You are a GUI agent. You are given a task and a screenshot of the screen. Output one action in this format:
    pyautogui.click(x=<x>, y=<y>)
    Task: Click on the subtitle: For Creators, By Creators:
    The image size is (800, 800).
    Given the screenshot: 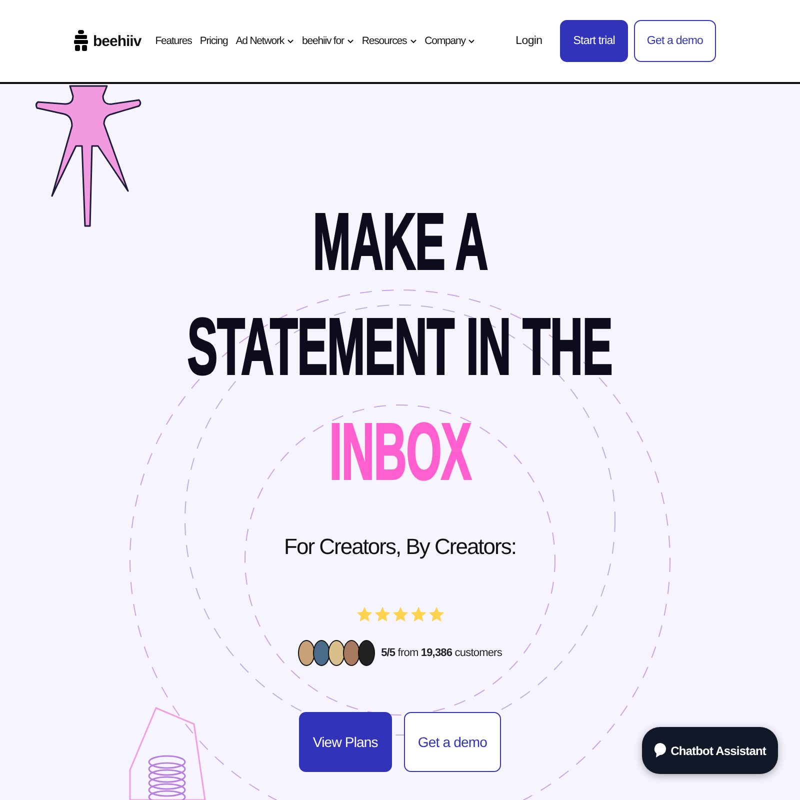 What is the action you would take?
    pyautogui.click(x=400, y=547)
    